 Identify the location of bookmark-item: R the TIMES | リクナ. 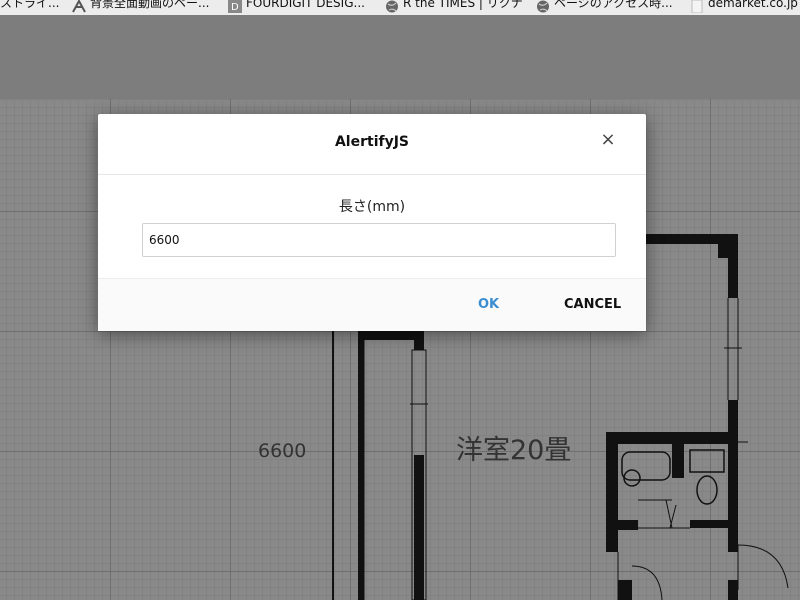
(459, 7).